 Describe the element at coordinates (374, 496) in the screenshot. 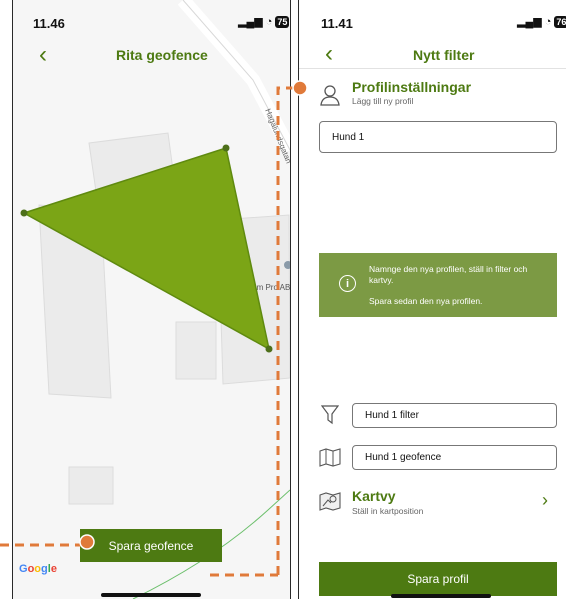

I see `mapview-title: Kartvy` at that location.